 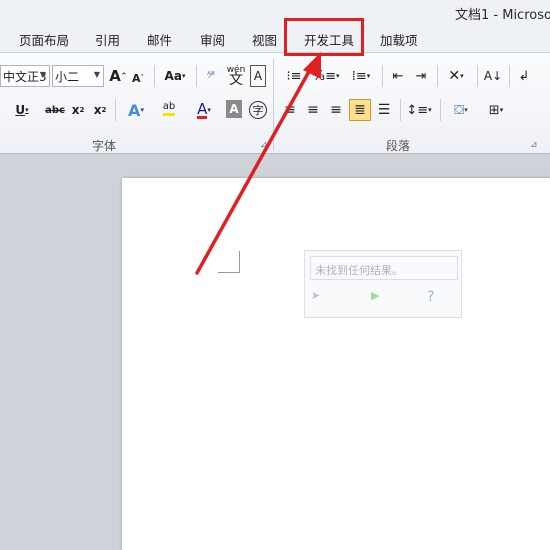 I want to click on align-center-icon: ≡, so click(x=313, y=110).